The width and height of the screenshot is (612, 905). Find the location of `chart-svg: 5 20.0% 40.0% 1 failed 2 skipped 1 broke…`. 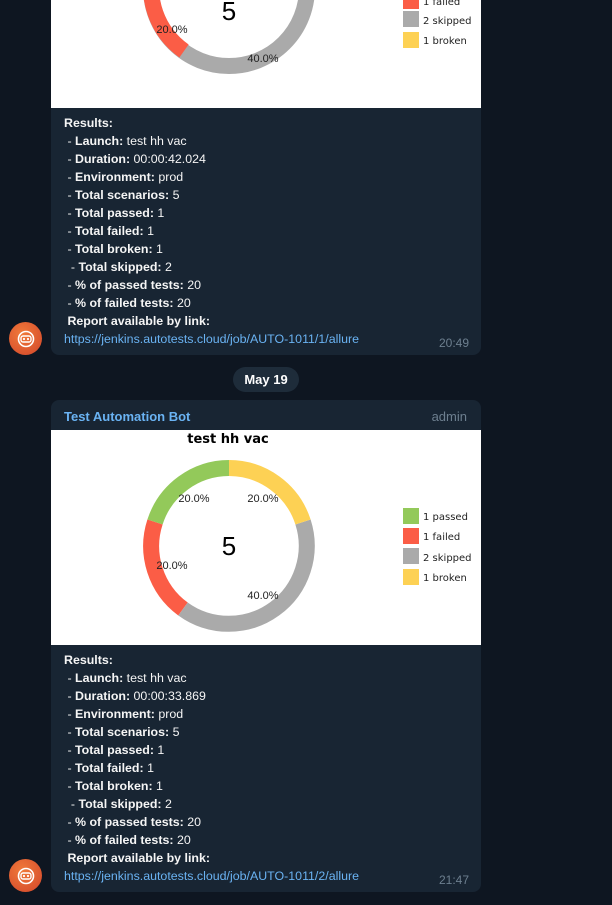

chart-svg: 5 20.0% 40.0% 1 failed 2 skipped 1 broke… is located at coordinates (307, 37).